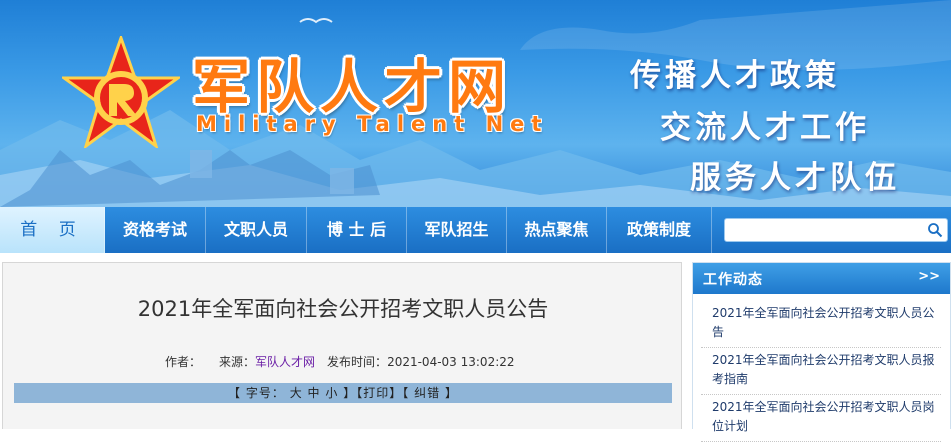 This screenshot has width=951, height=442. What do you see at coordinates (372, 124) in the screenshot?
I see `site-subtitle: Military Talent Net` at bounding box center [372, 124].